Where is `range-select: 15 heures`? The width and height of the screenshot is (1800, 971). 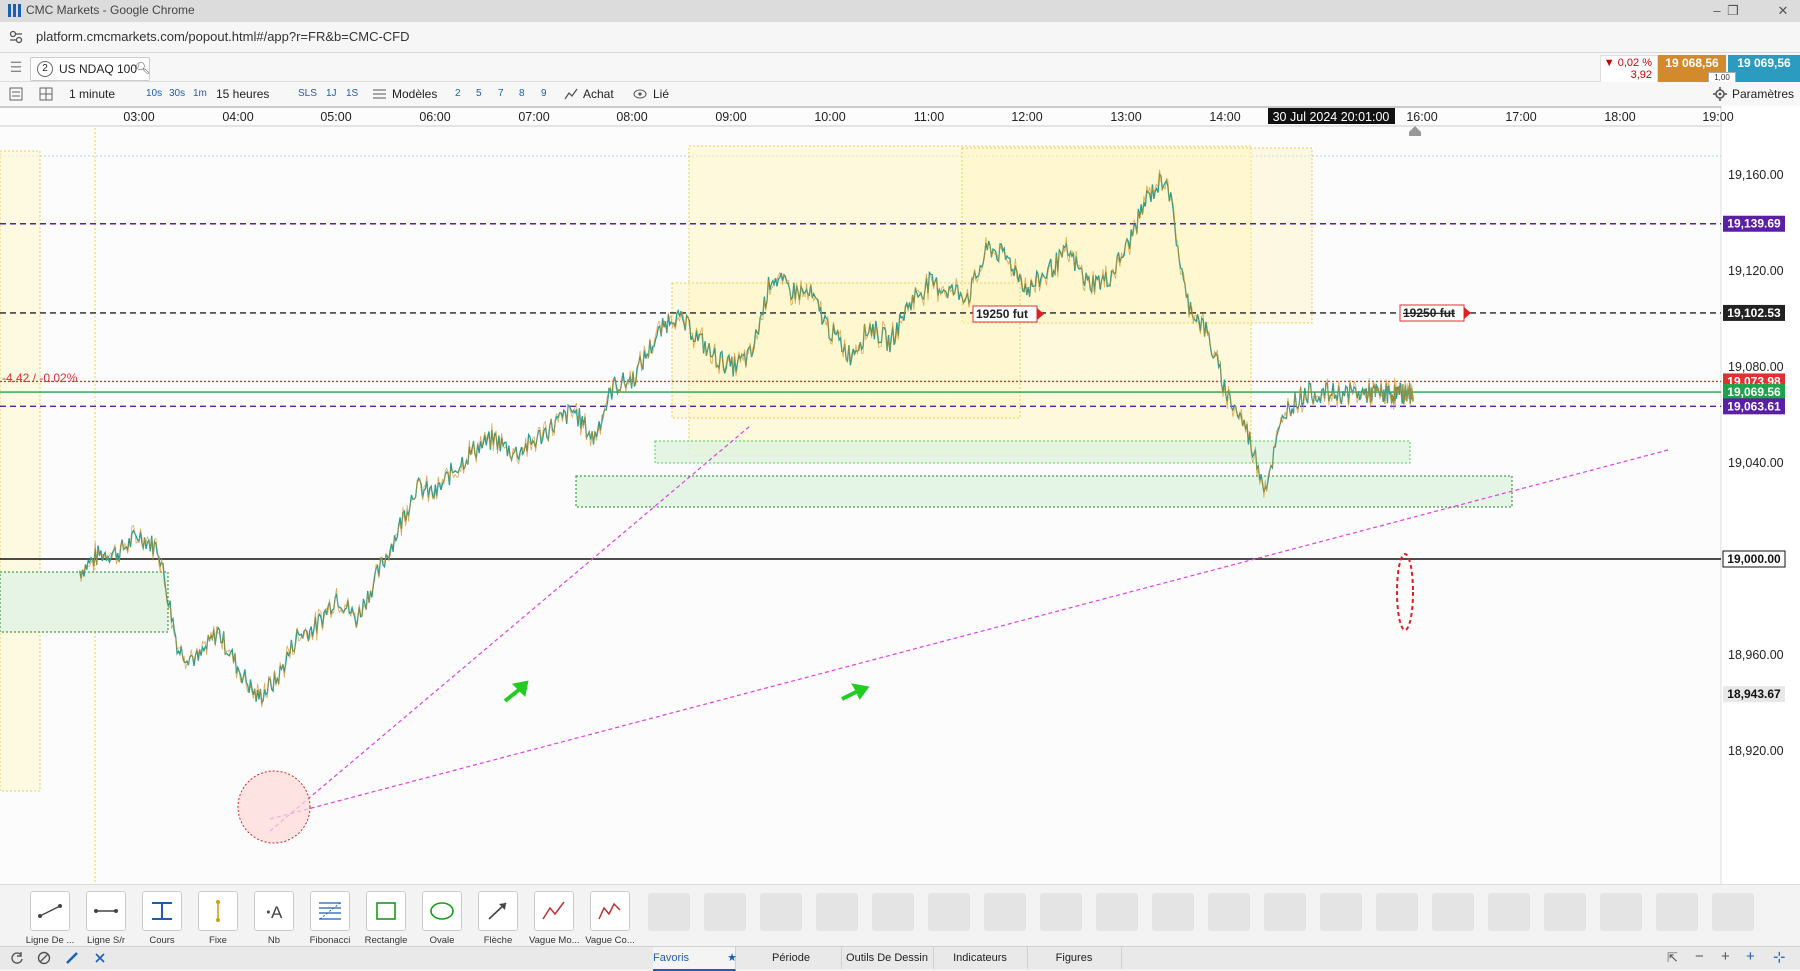
range-select: 15 heures is located at coordinates (242, 94).